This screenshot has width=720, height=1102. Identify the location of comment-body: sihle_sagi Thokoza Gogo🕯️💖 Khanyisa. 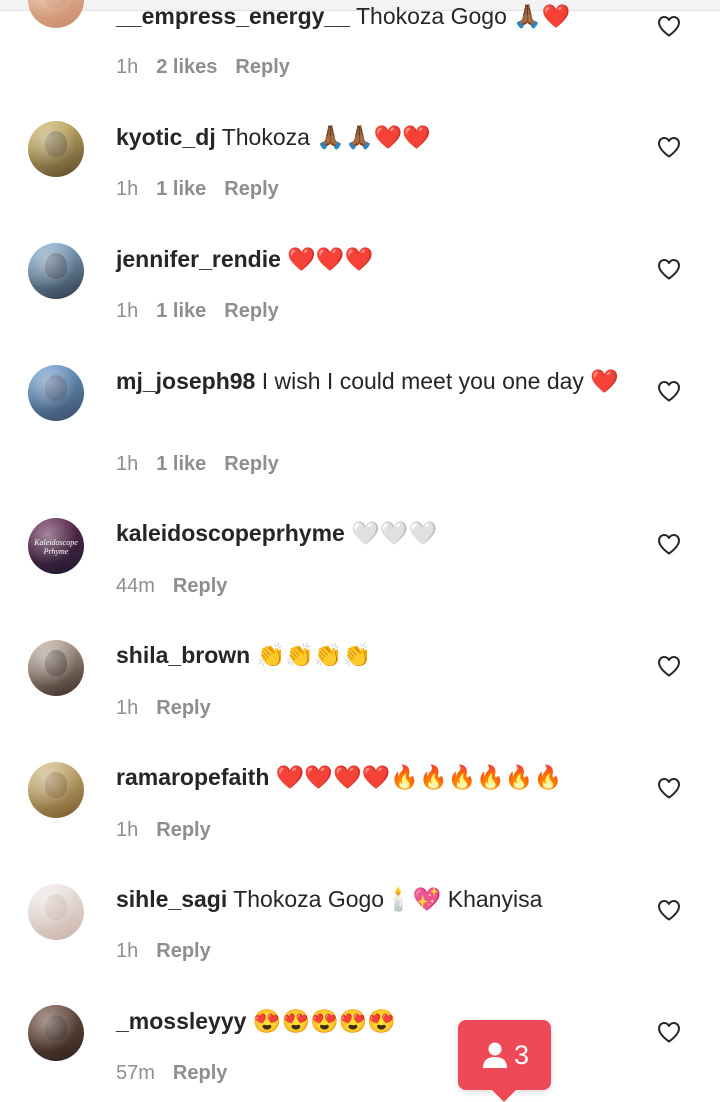
(371, 899).